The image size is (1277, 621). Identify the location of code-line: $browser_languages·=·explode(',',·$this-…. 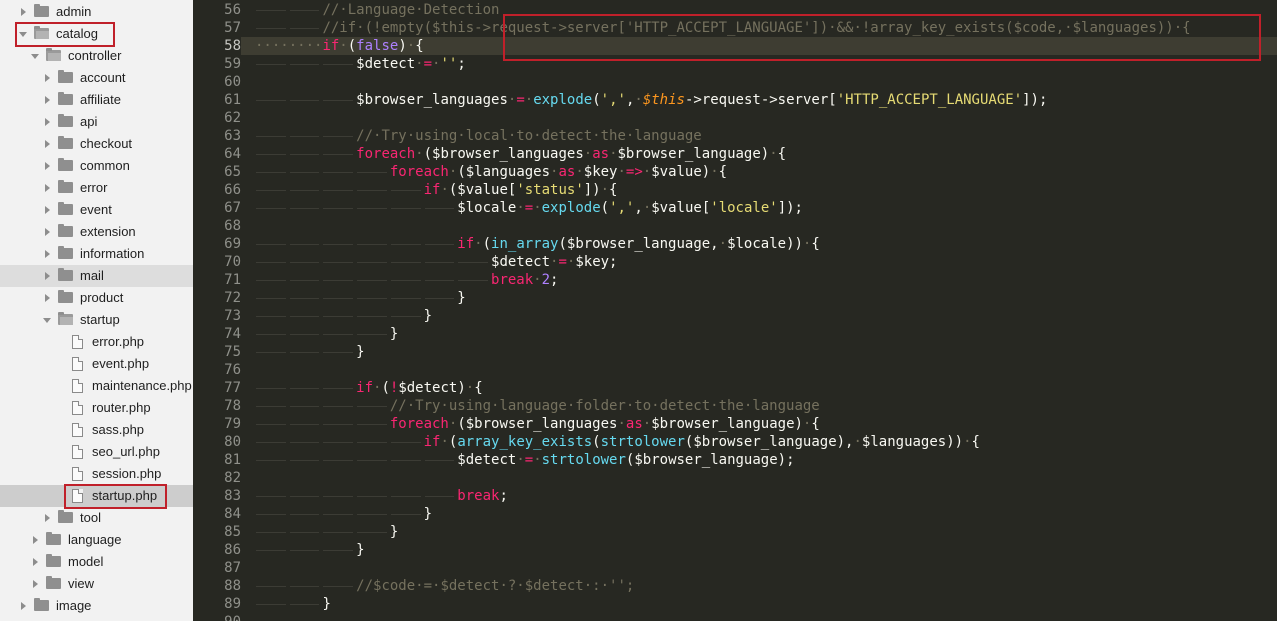
(651, 100).